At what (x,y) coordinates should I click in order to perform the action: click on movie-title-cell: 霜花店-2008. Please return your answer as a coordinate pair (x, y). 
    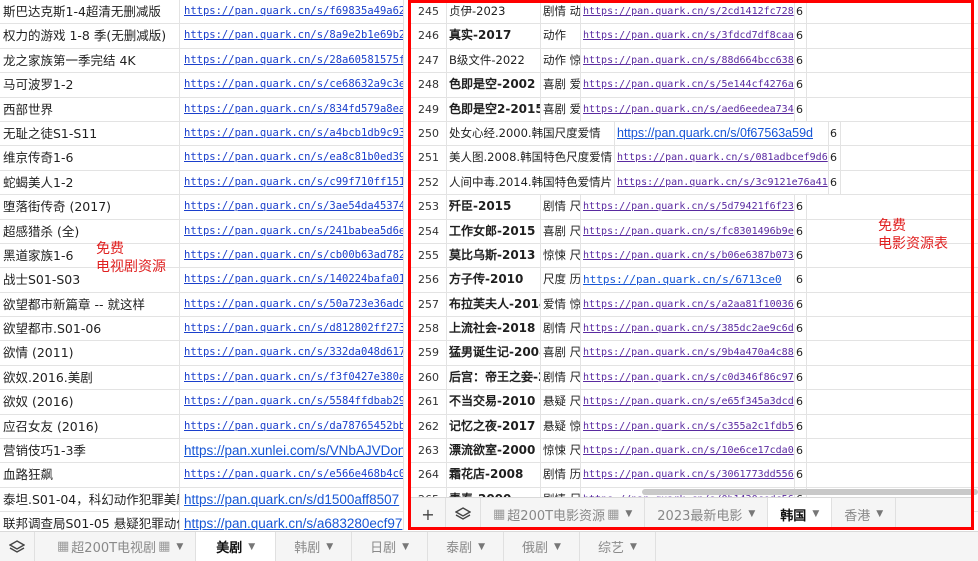
    Looking at the image, I should click on (494, 475).